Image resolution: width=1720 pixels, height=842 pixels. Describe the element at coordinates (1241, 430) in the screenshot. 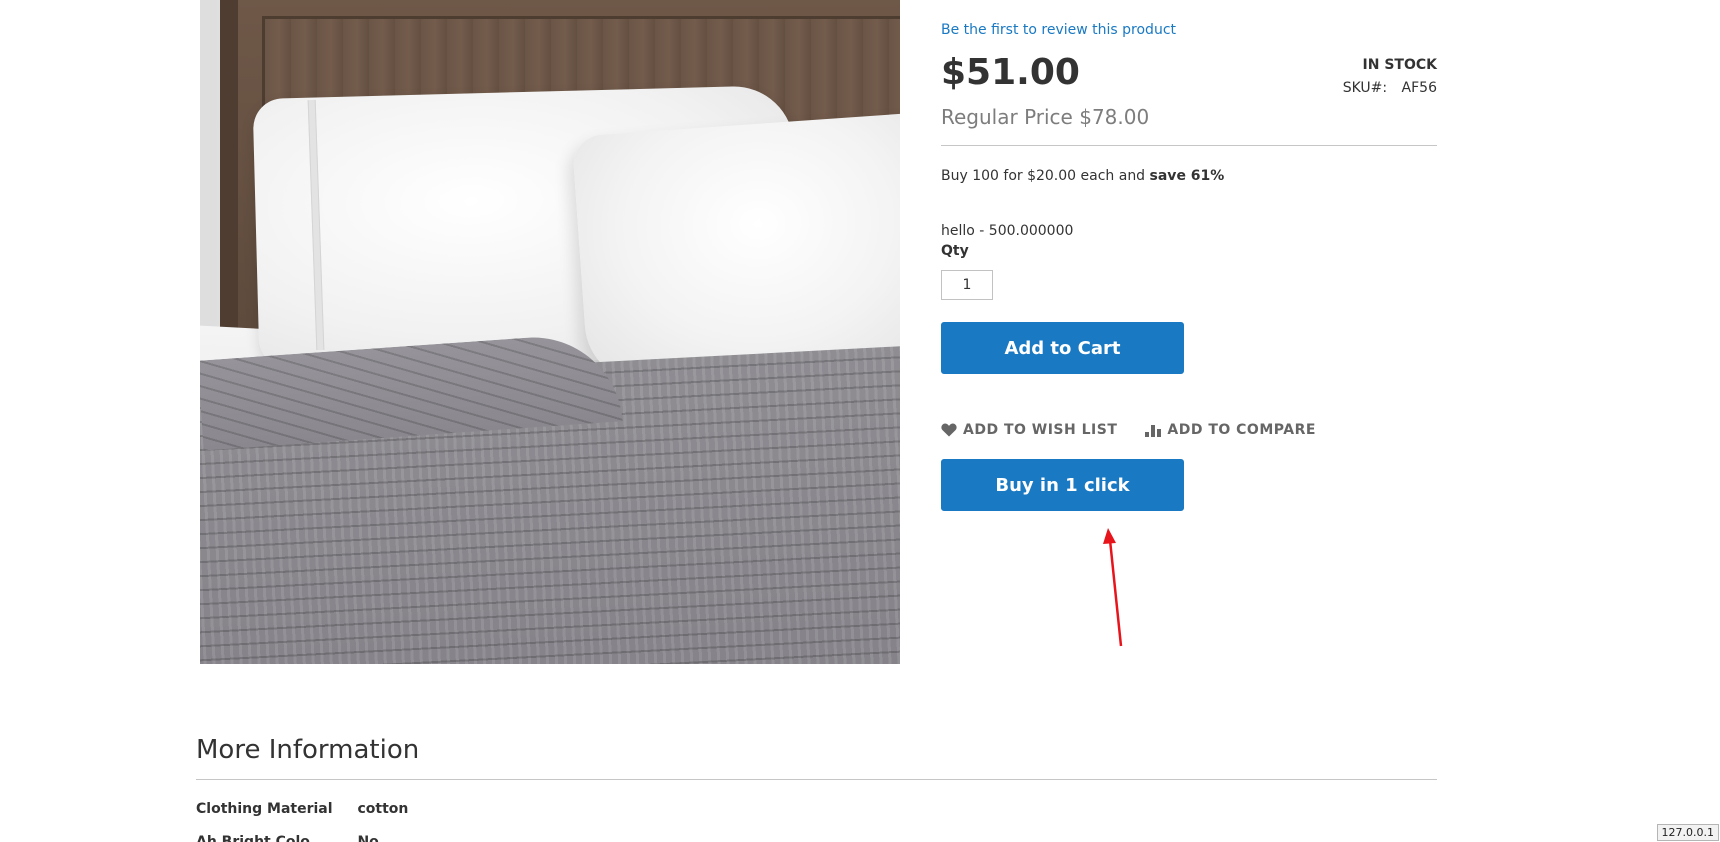

I see `add-to-compare-label: Add to Compare` at that location.